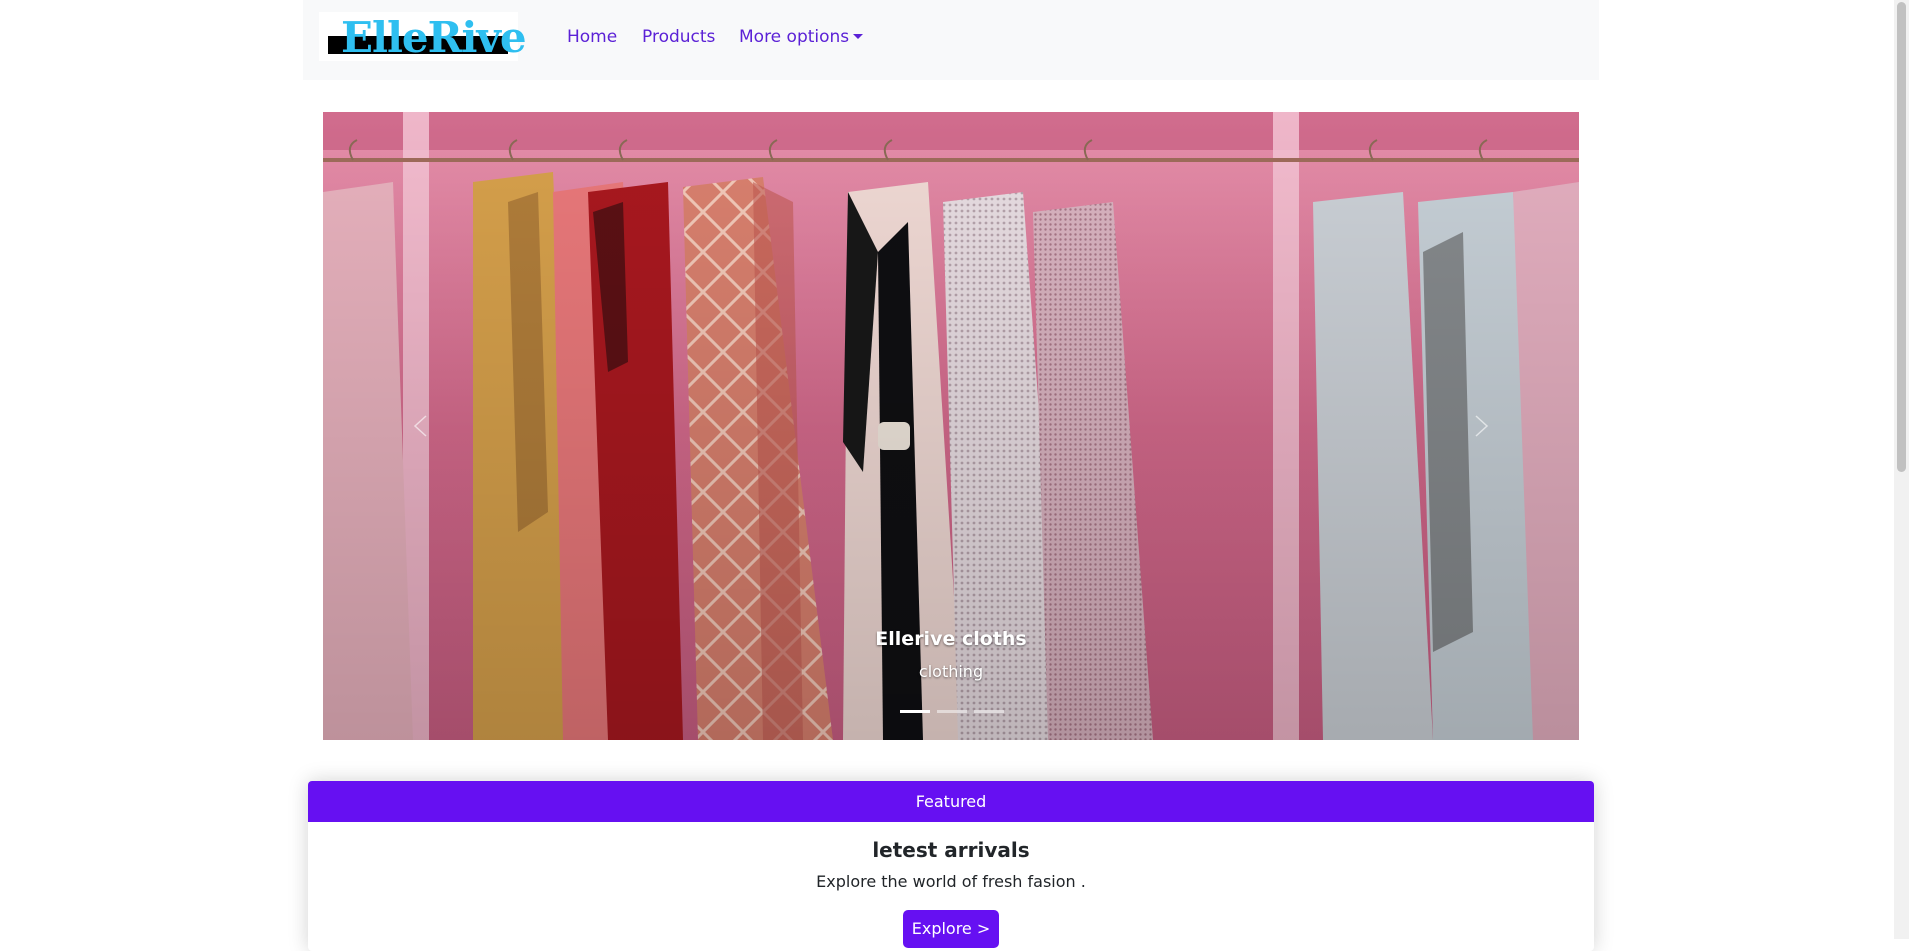  I want to click on featured-card-title: letest arrivals, so click(951, 850).